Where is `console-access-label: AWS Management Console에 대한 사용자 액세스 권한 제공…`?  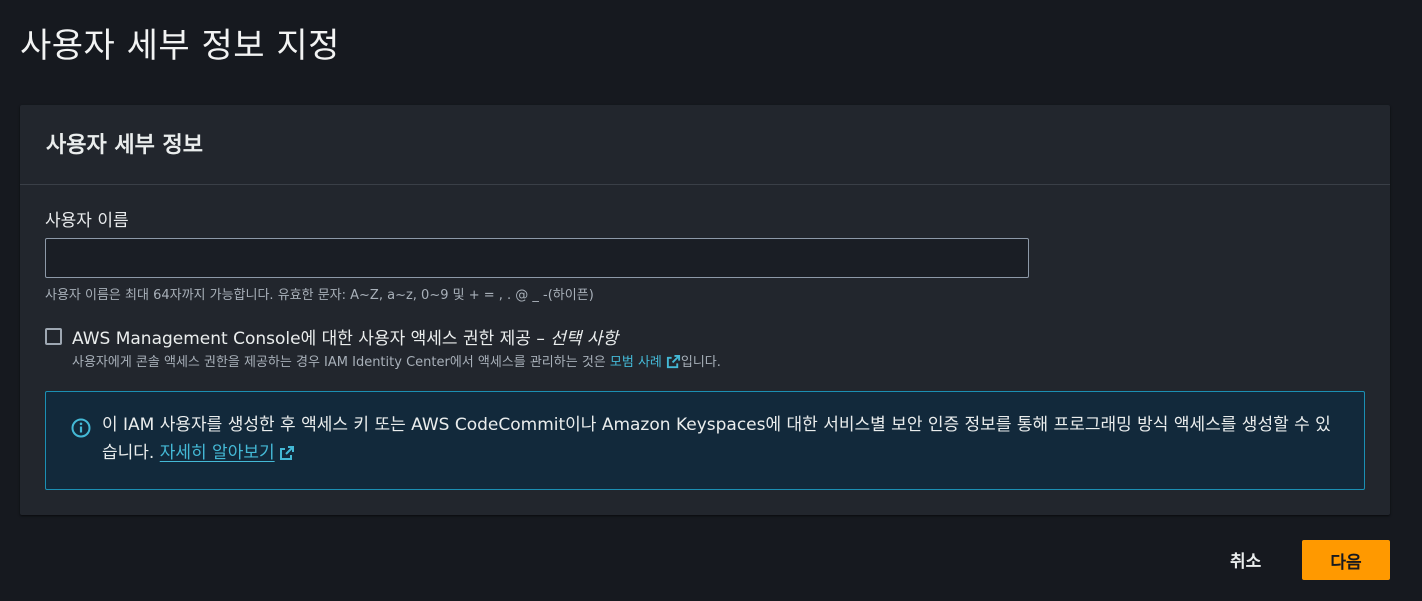
console-access-label: AWS Management Console에 대한 사용자 액세스 권한 제공… is located at coordinates (345, 336).